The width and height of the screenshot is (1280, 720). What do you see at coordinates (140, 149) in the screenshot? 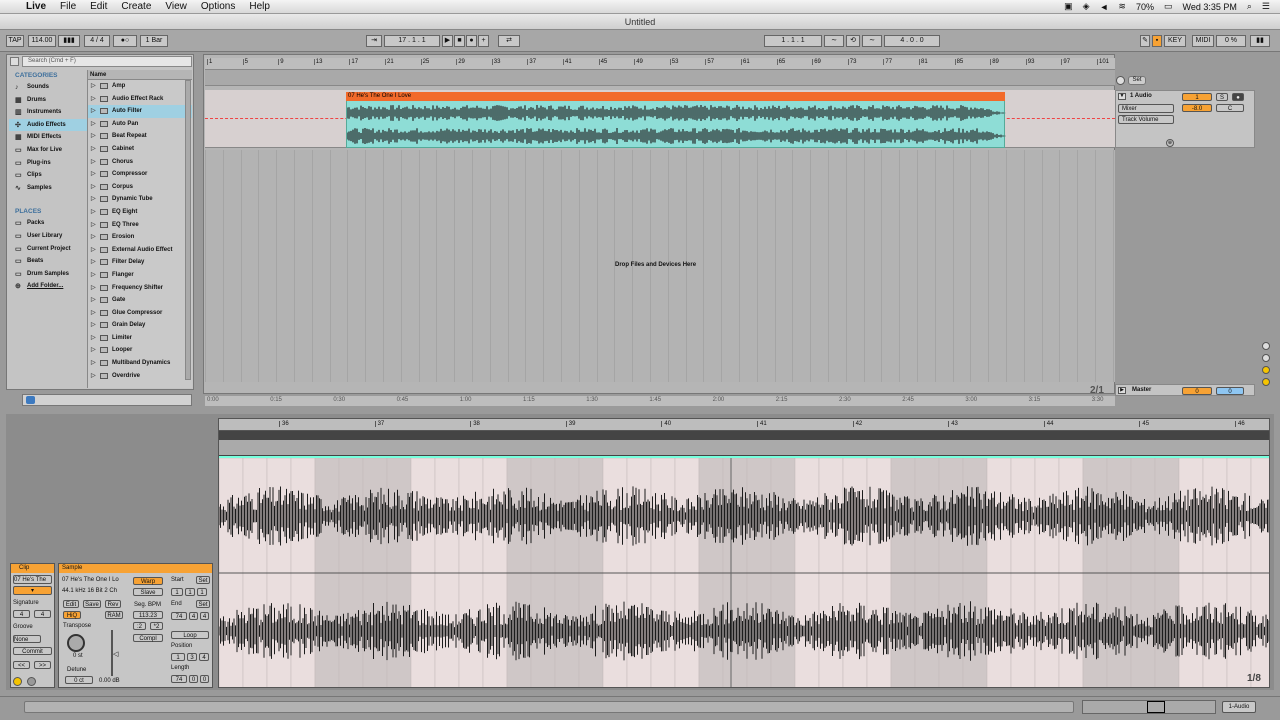
I see `browser-item: ▷ Cabinet` at bounding box center [140, 149].